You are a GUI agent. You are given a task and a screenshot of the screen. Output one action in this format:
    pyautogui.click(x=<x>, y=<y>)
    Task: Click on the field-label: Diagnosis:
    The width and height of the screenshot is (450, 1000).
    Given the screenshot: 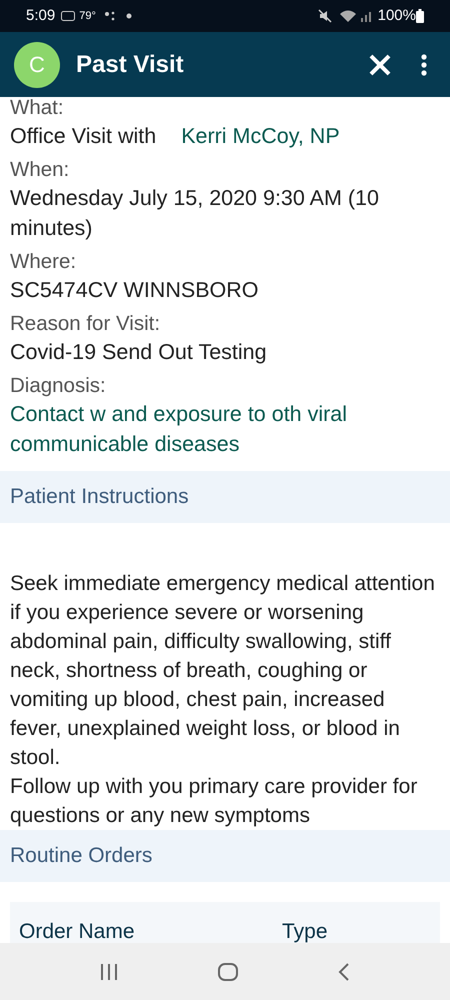 What is the action you would take?
    pyautogui.click(x=58, y=386)
    